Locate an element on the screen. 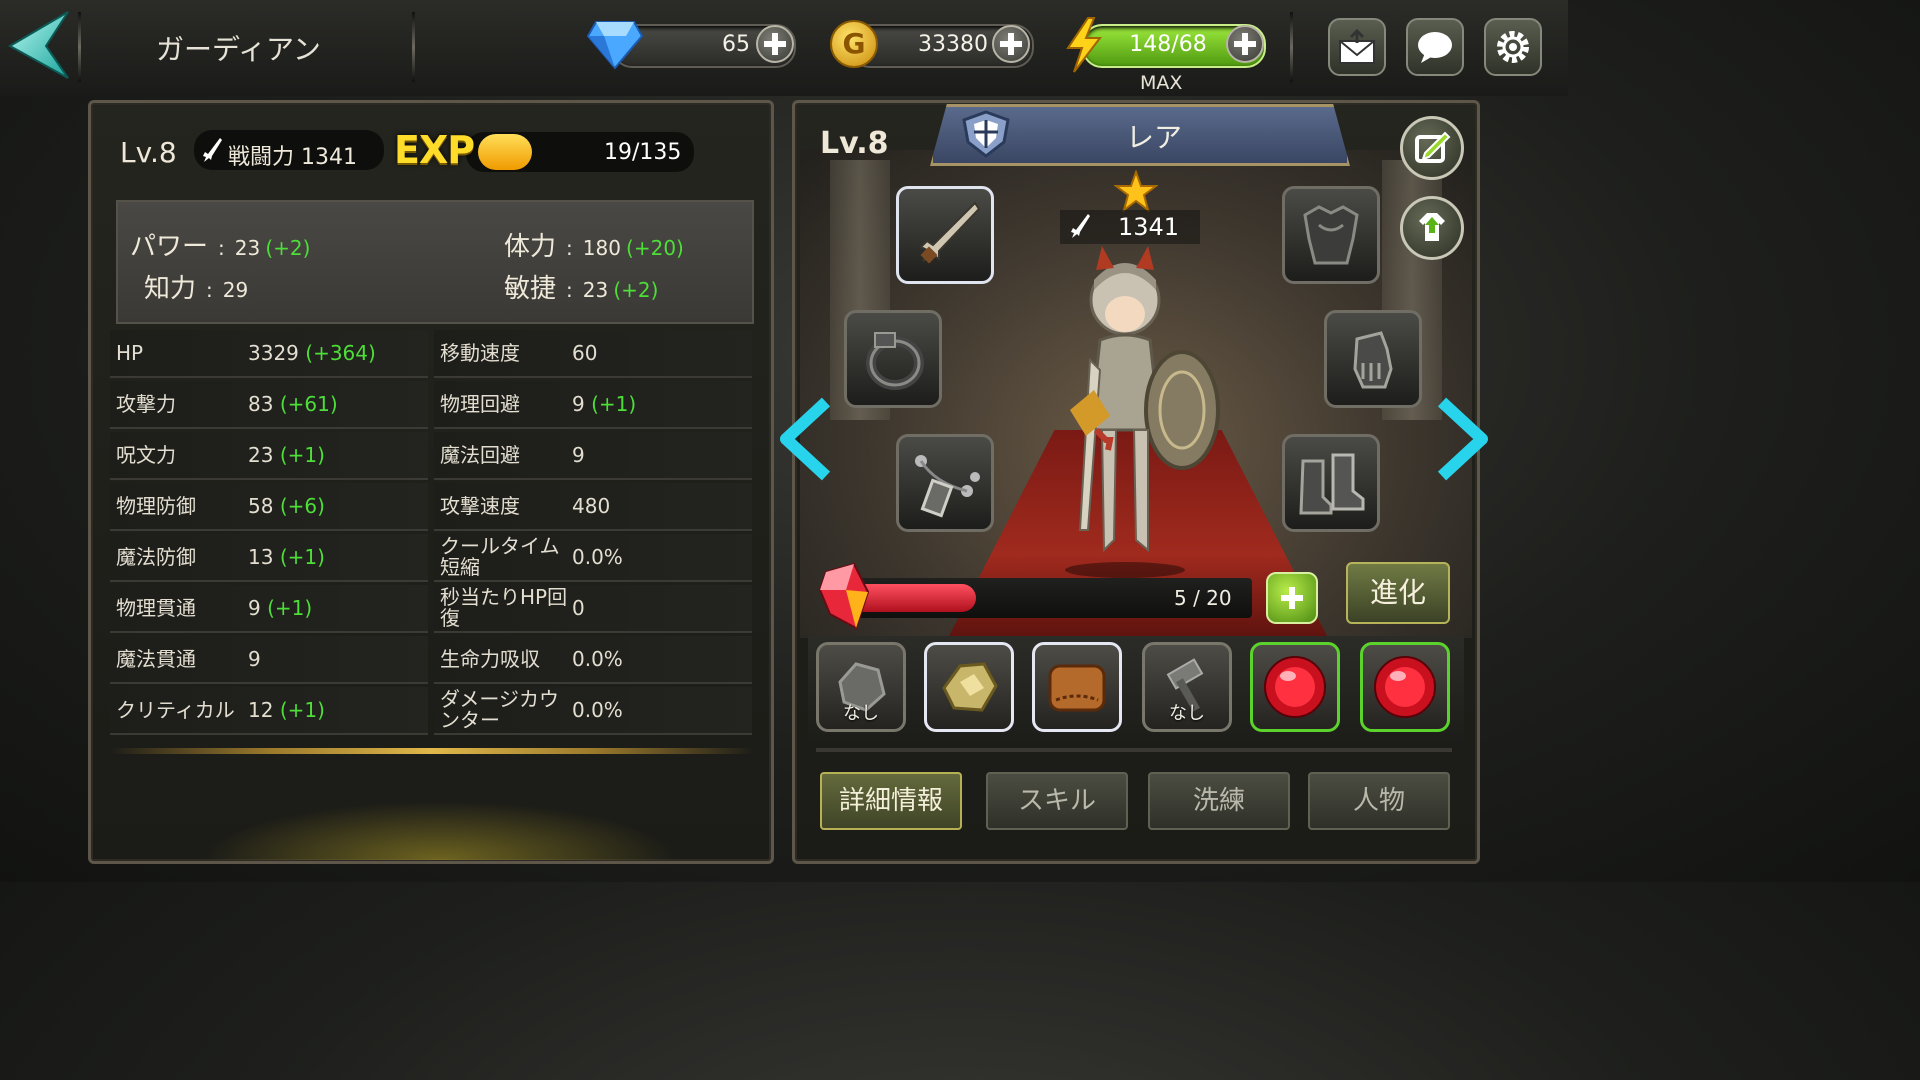 The width and height of the screenshot is (1920, 1080). tab-2: 洗練 is located at coordinates (1219, 801).